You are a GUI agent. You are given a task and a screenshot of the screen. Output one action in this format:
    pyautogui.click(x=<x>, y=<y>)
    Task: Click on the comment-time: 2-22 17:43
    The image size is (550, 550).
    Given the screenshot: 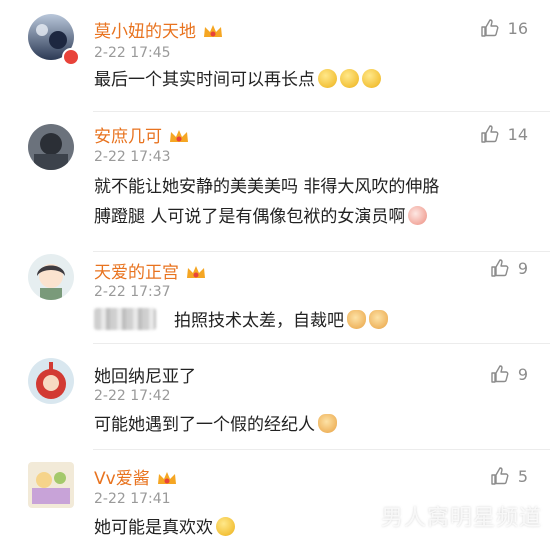 What is the action you would take?
    pyautogui.click(x=132, y=157)
    